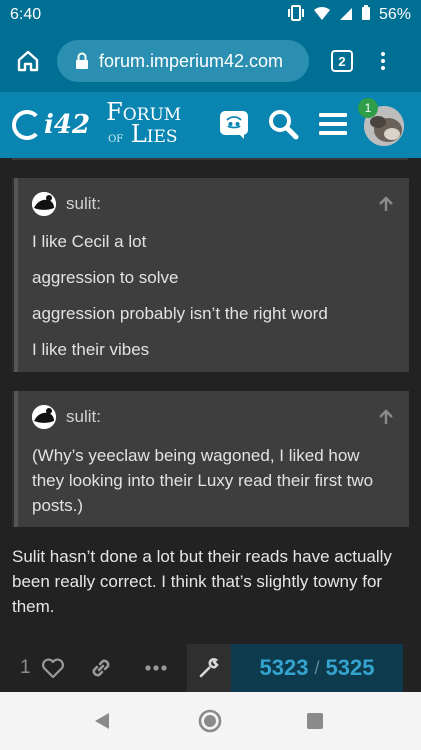 The width and height of the screenshot is (421, 750). I want to click on quote-line: posts.), so click(58, 505).